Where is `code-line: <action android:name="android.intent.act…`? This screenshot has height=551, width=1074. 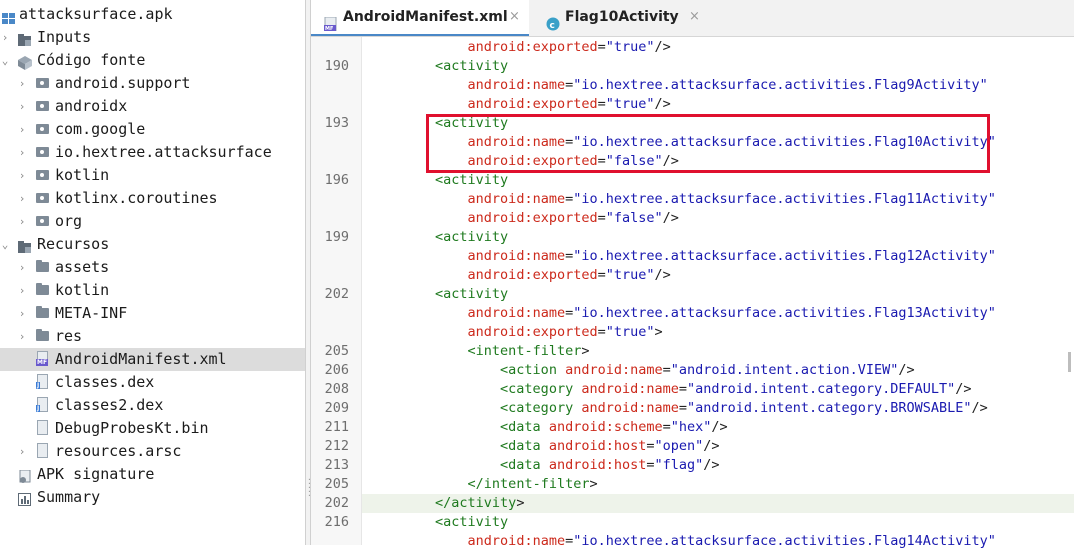
code-line: <action android:name="android.intent.act… is located at coordinates (707, 370).